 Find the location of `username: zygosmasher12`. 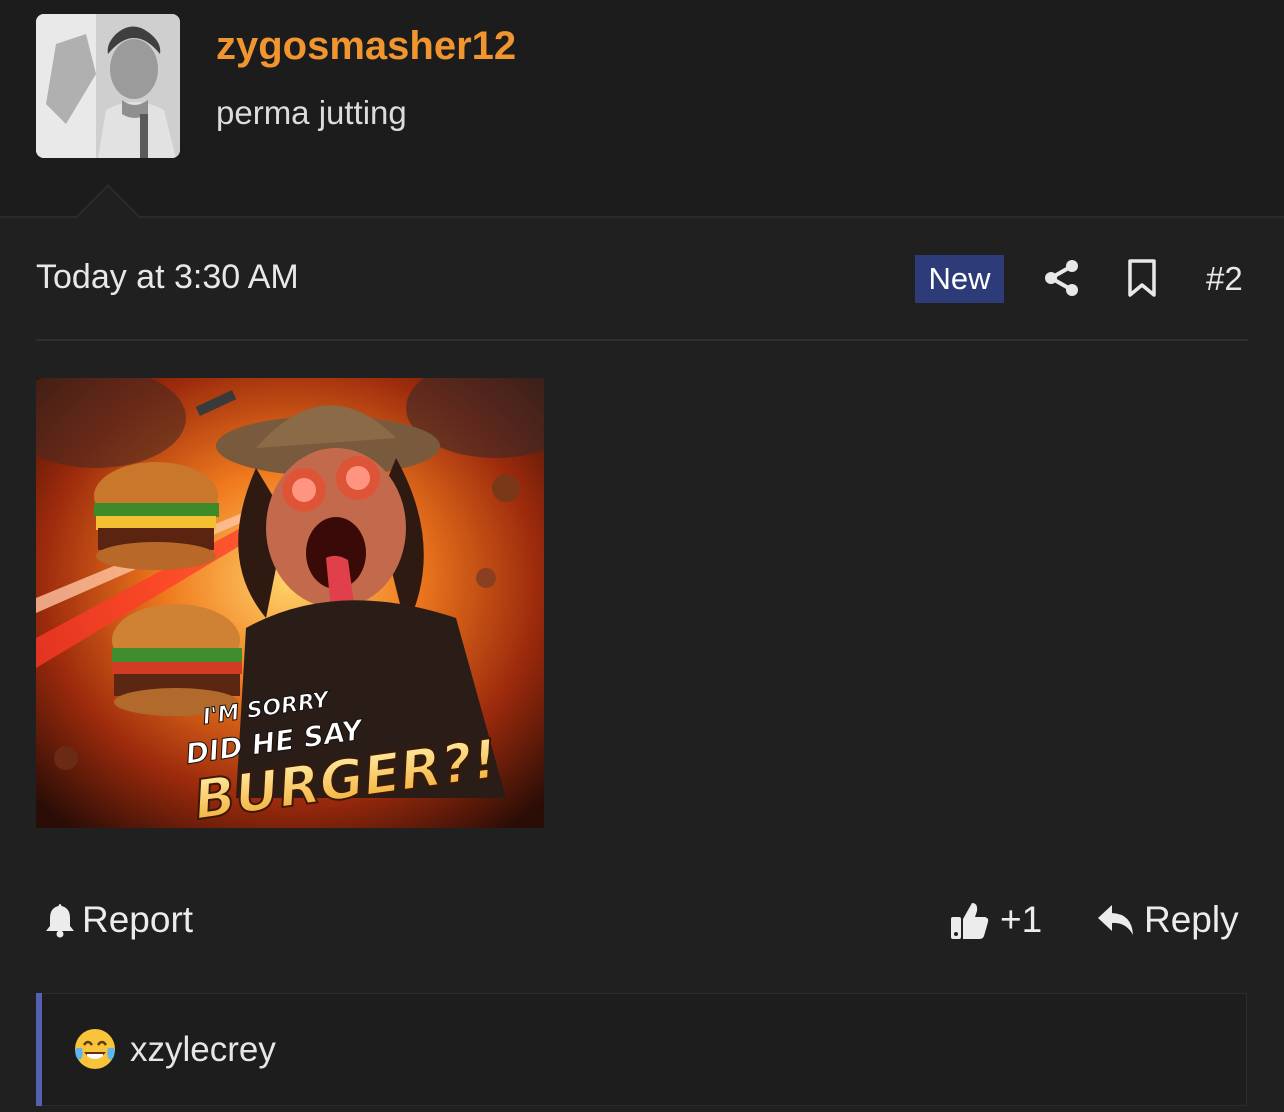

username: zygosmasher12 is located at coordinates (366, 46).